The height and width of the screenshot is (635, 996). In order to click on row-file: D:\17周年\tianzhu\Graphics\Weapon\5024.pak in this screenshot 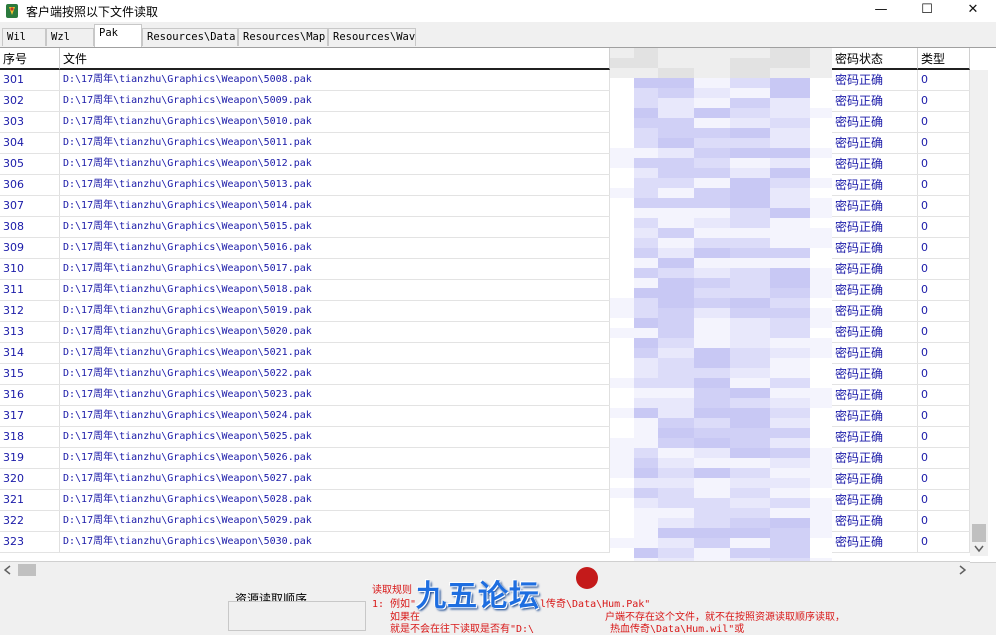, I will do `click(335, 416)`.